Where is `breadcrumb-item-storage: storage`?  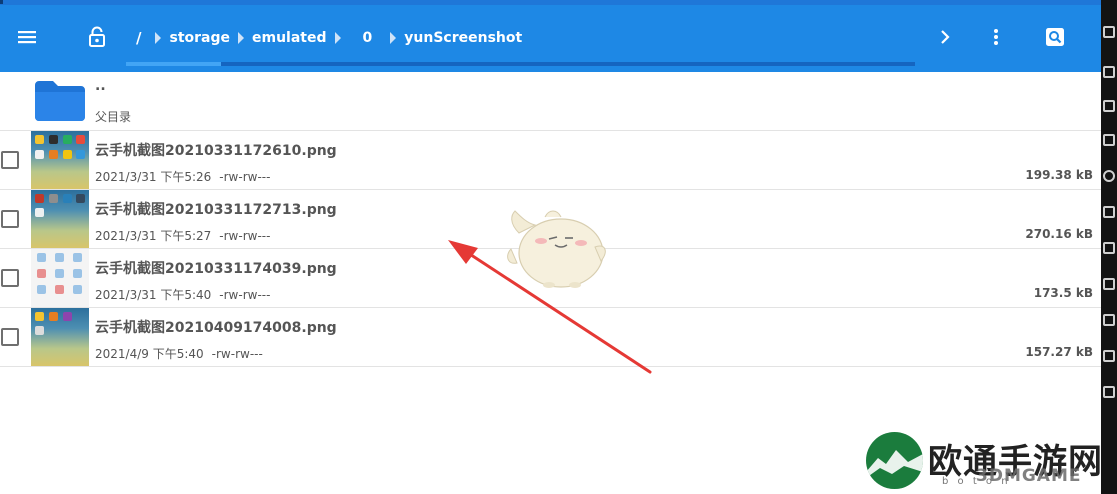
breadcrumb-item-storage: storage is located at coordinates (196, 38).